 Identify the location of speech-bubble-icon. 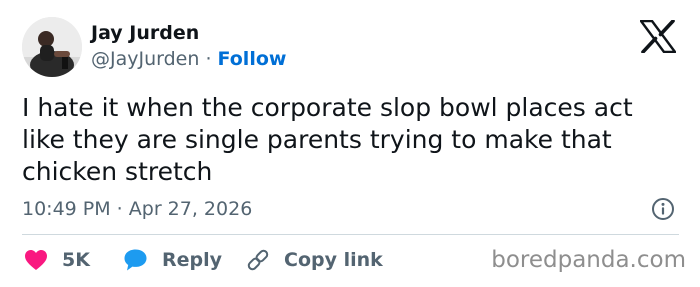
(135, 260).